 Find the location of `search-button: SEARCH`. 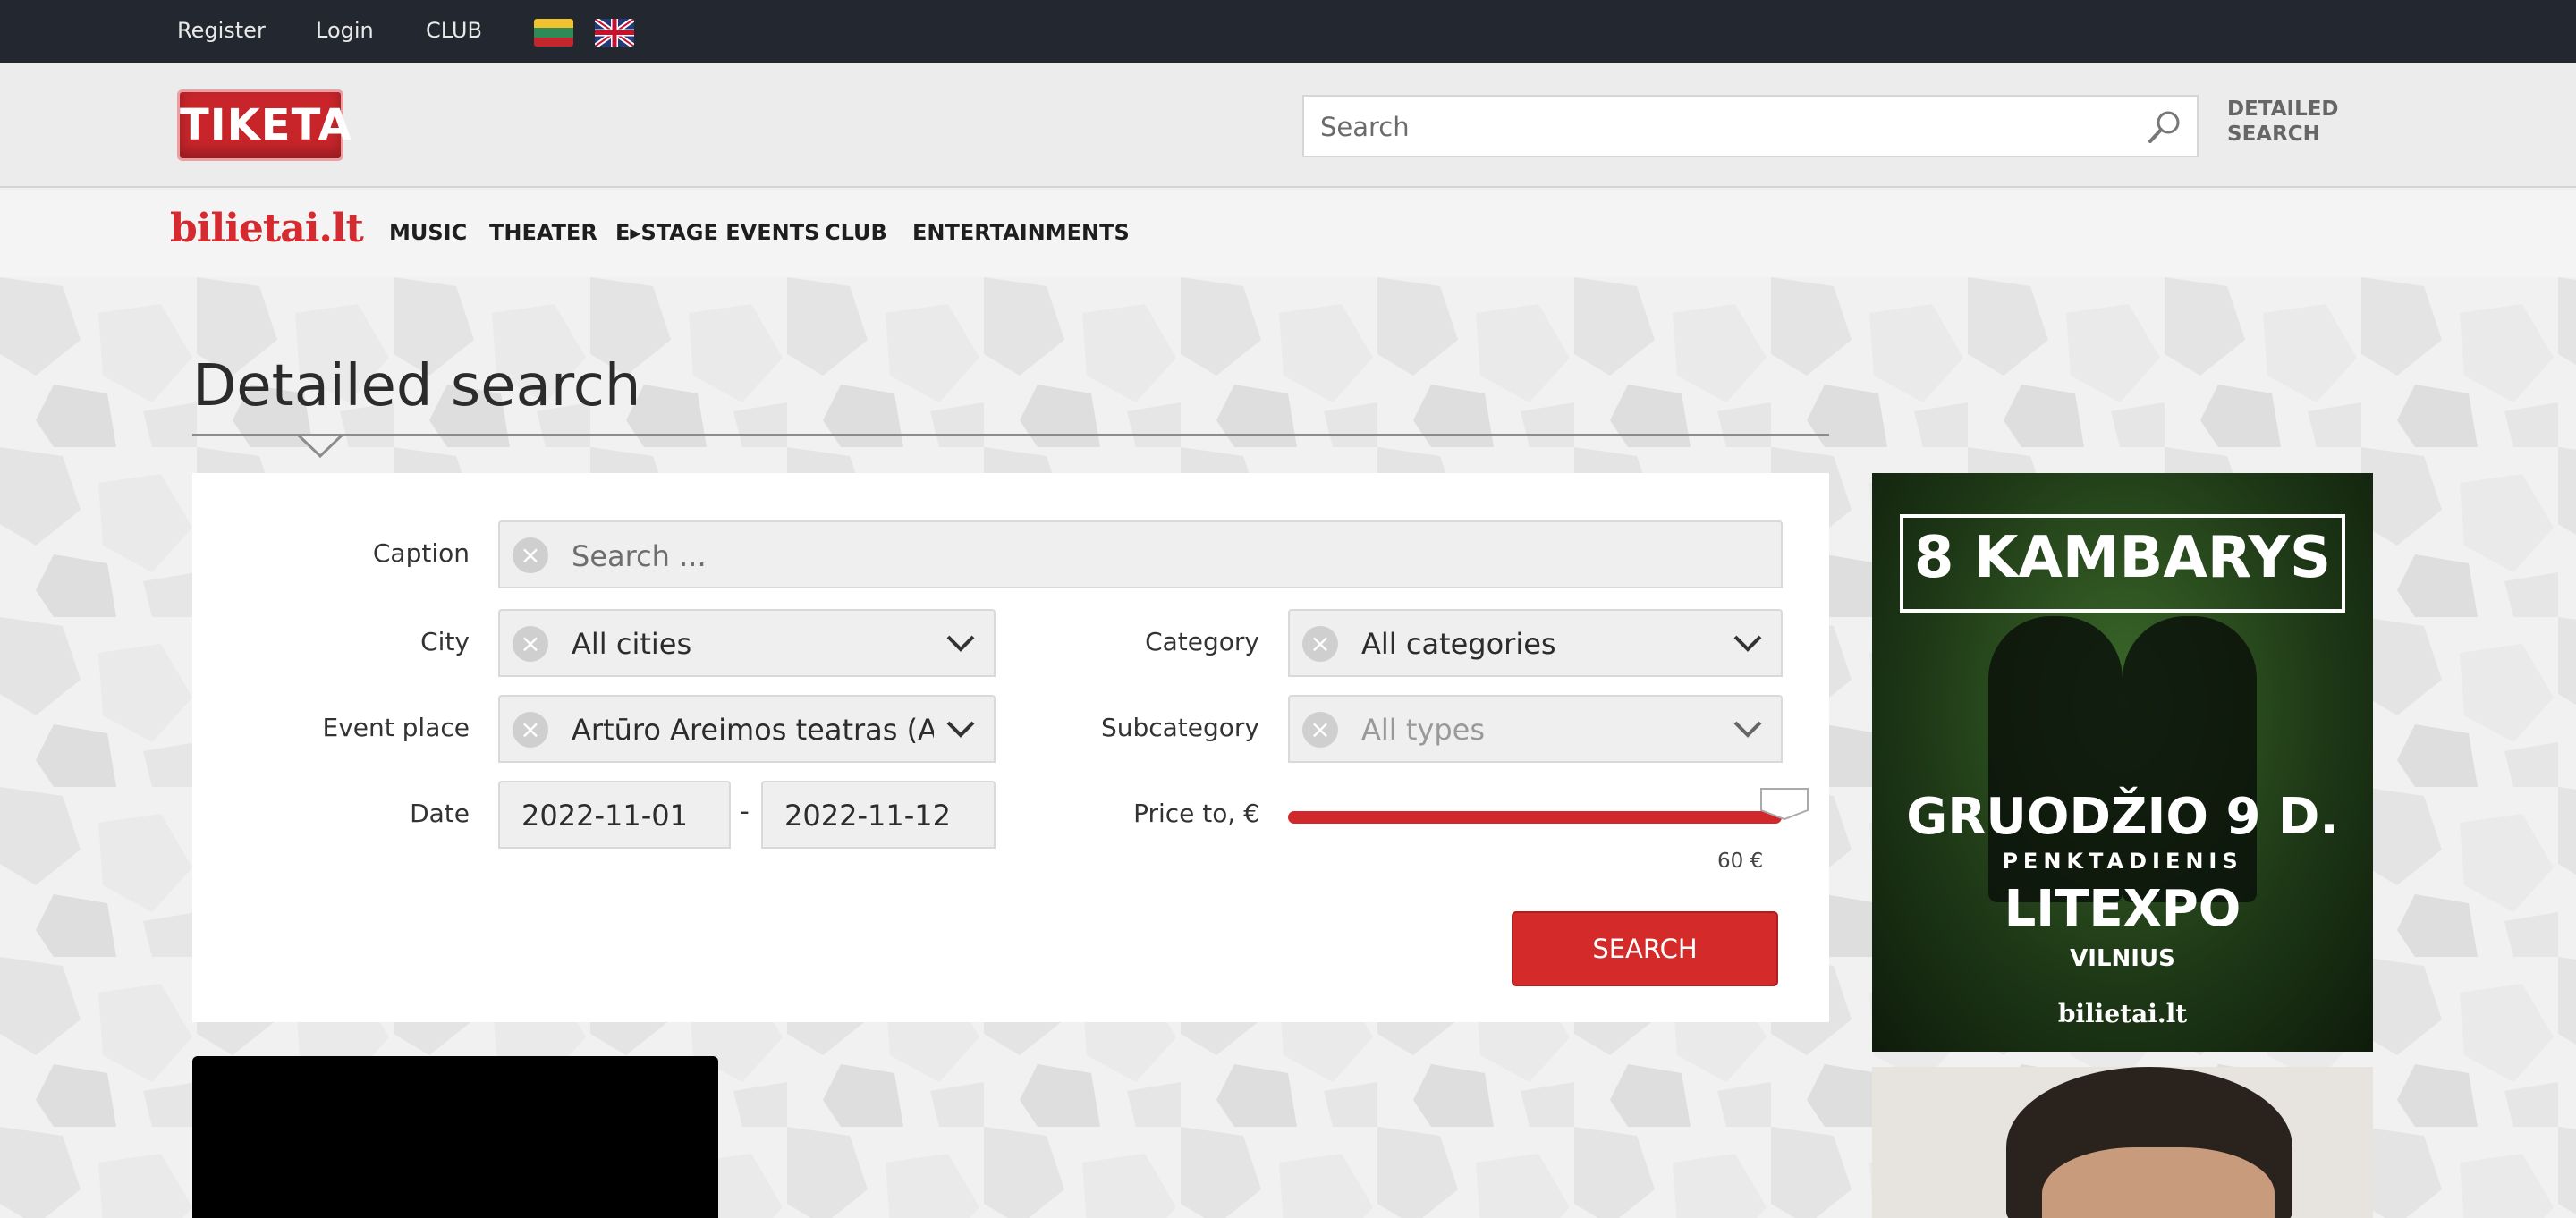

search-button: SEARCH is located at coordinates (1645, 948).